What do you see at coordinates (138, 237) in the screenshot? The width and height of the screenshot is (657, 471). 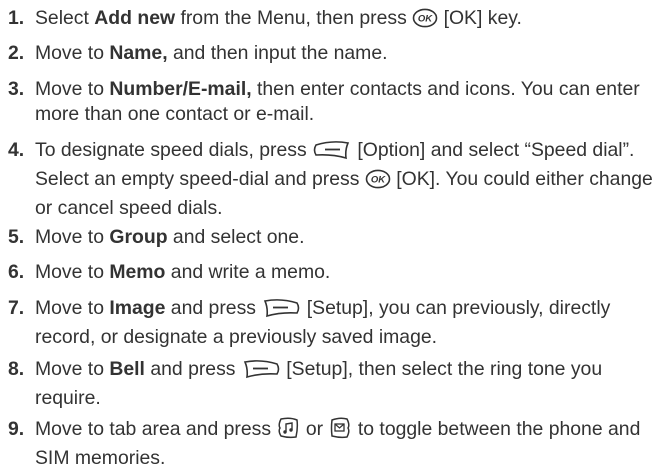 I see `field-group: Group` at bounding box center [138, 237].